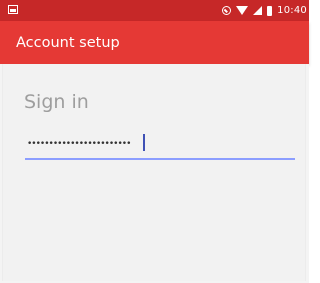 The height and width of the screenshot is (283, 320). What do you see at coordinates (144, 142) in the screenshot?
I see `text-cursor` at bounding box center [144, 142].